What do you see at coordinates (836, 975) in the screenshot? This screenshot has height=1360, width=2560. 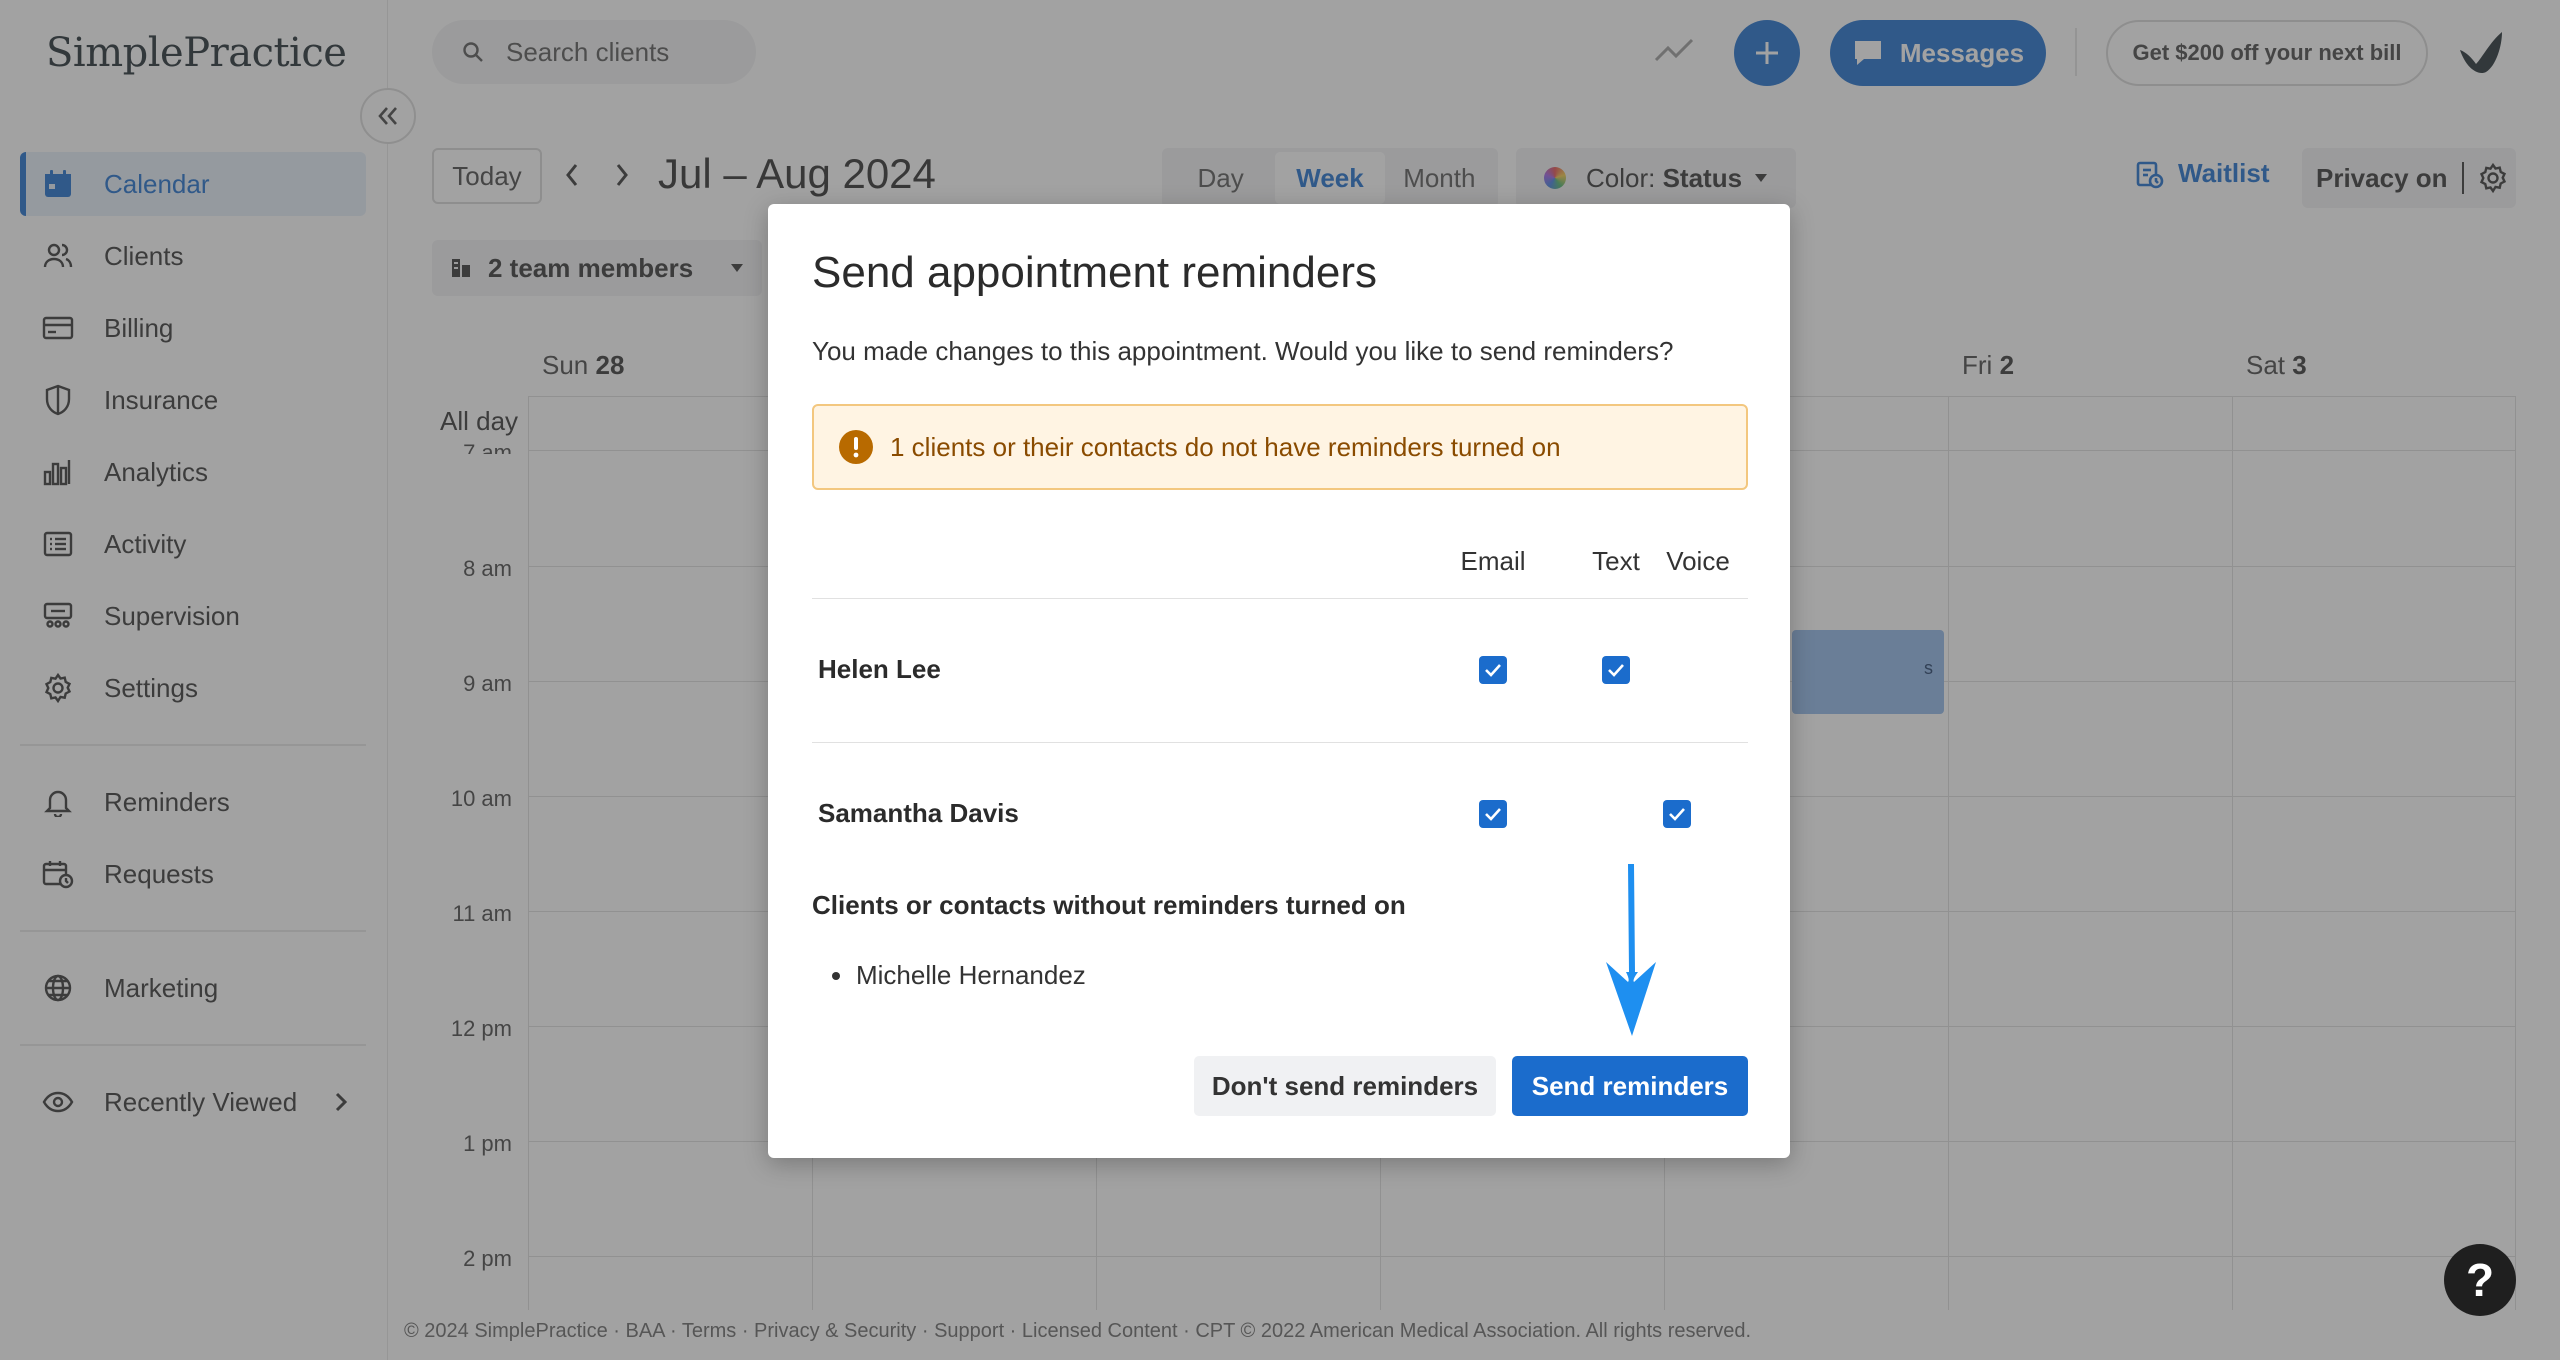 I see `bullet` at bounding box center [836, 975].